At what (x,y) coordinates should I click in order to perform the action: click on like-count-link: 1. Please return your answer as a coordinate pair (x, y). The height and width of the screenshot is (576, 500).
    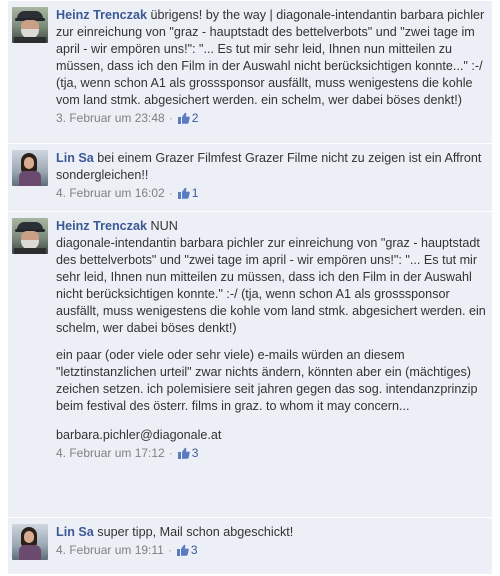
    Looking at the image, I should click on (188, 193).